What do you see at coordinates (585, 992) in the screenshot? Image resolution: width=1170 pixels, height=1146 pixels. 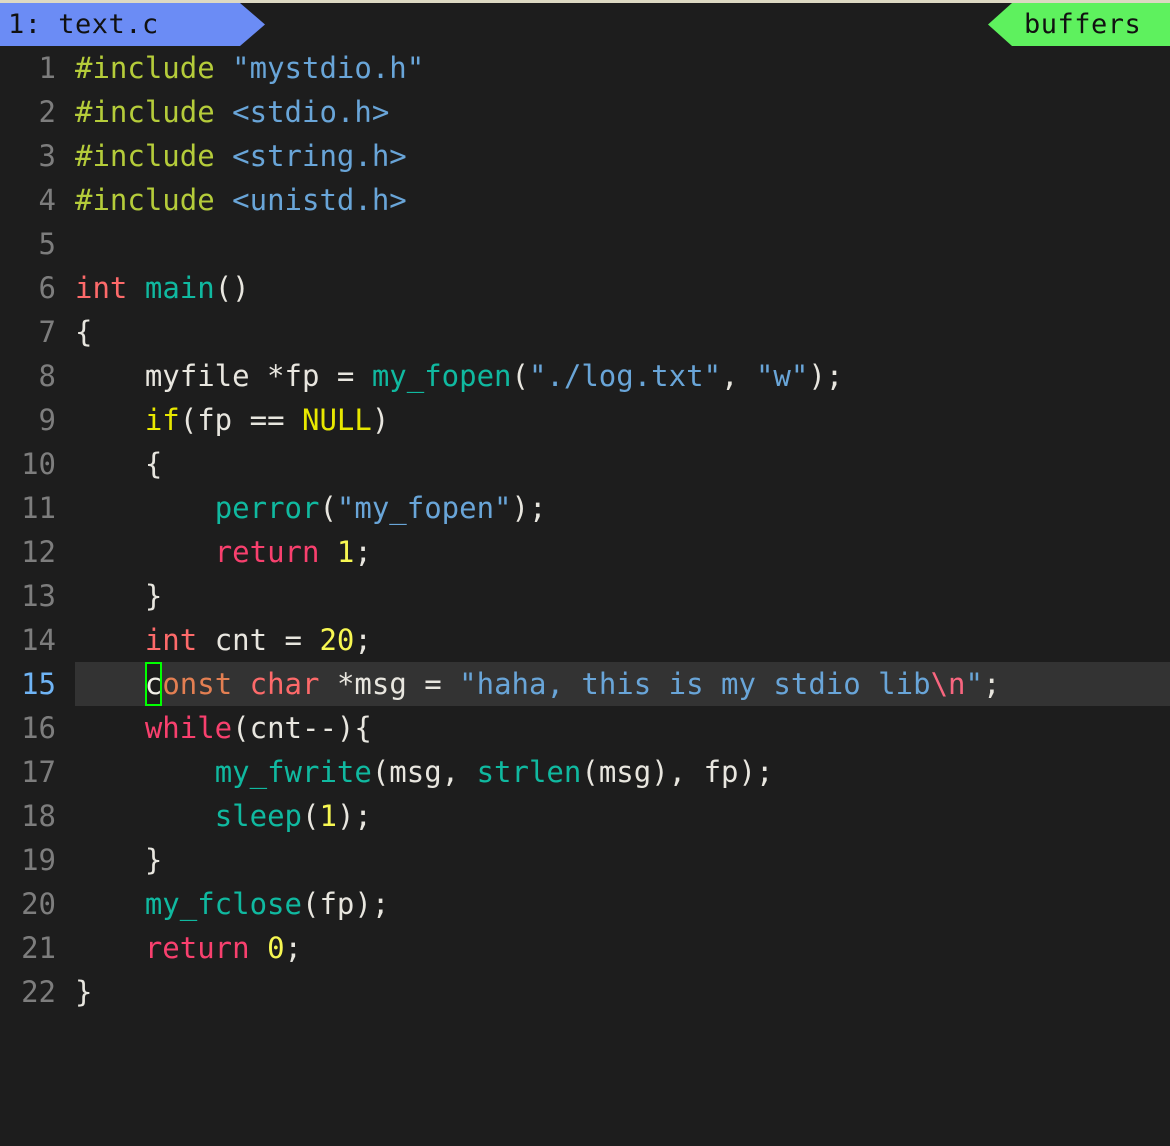 I see `code-line: 22 }` at bounding box center [585, 992].